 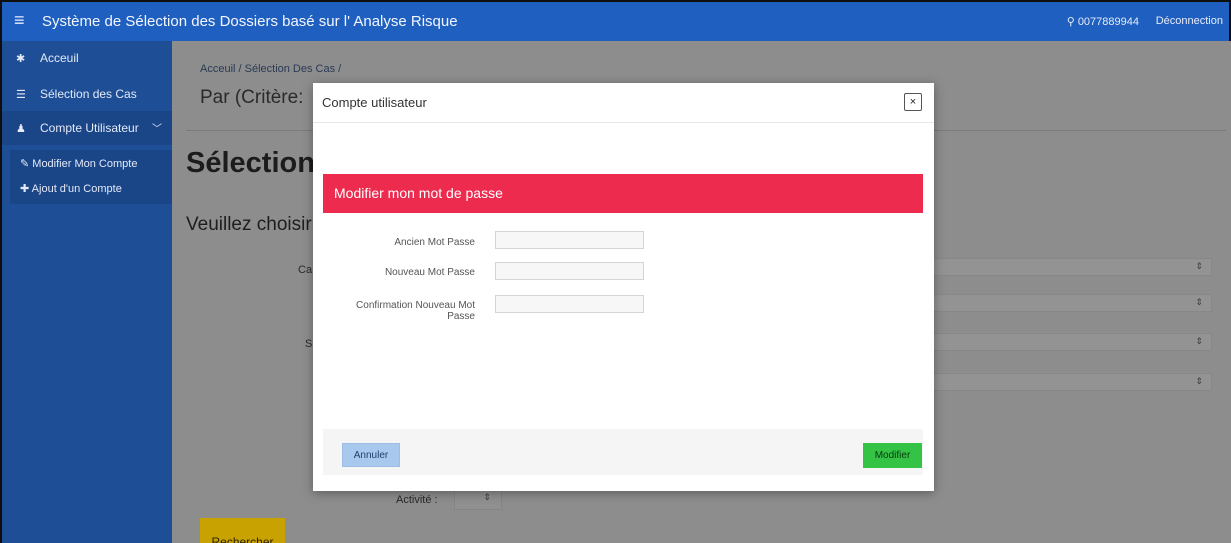 What do you see at coordinates (76, 189) in the screenshot?
I see `sidebar-subitem-label: Ajout d'un Compte` at bounding box center [76, 189].